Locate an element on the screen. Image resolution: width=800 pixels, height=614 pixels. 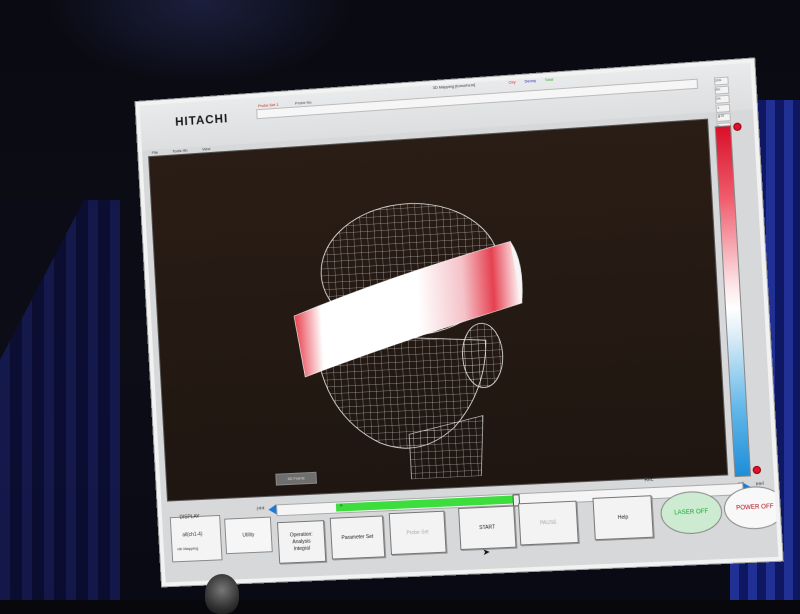
utility-button: Utility is located at coordinates (248, 535).